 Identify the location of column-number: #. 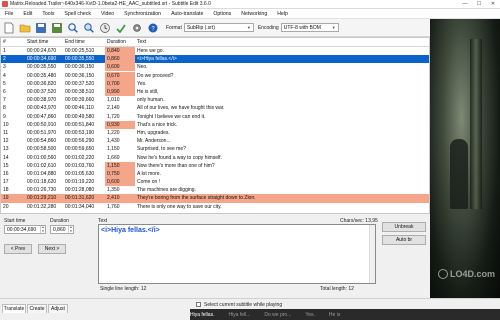
(13, 42).